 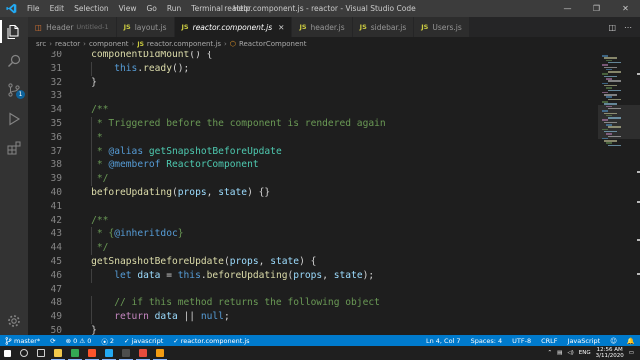 I want to click on ports-indicator: ⦿ 2, so click(x=107, y=341).